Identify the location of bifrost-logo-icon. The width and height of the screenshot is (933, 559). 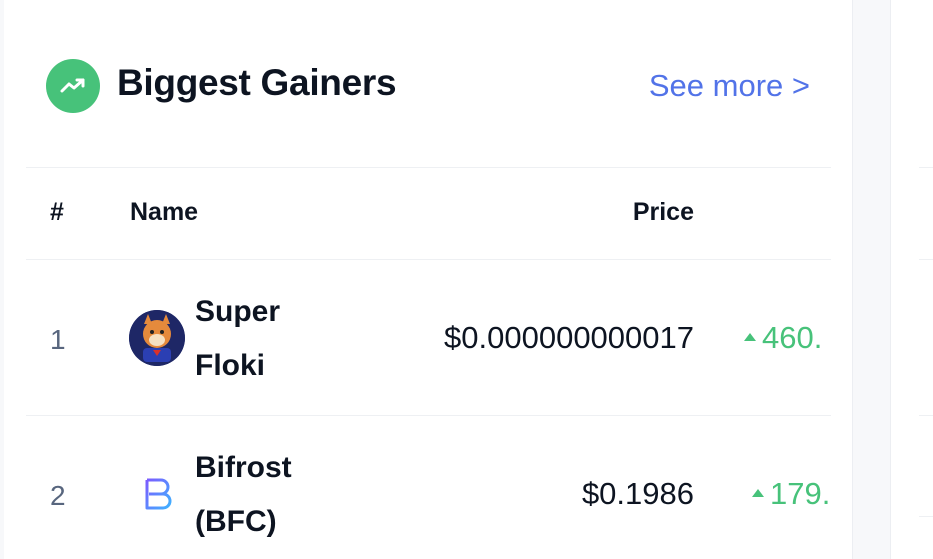
(157, 494).